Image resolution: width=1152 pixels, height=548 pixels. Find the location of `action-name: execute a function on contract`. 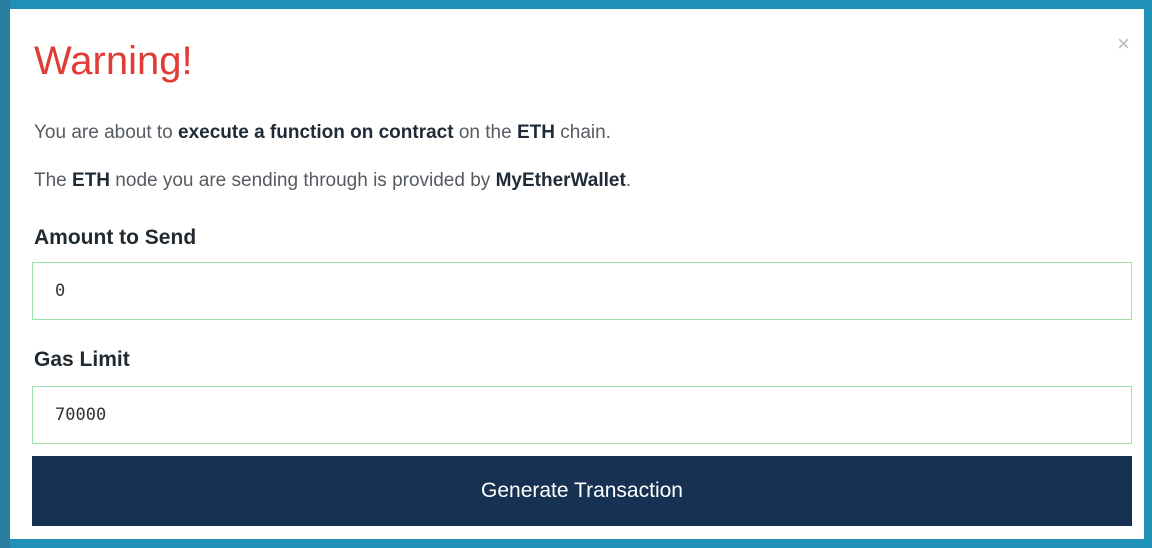

action-name: execute a function on contract is located at coordinates (316, 132).